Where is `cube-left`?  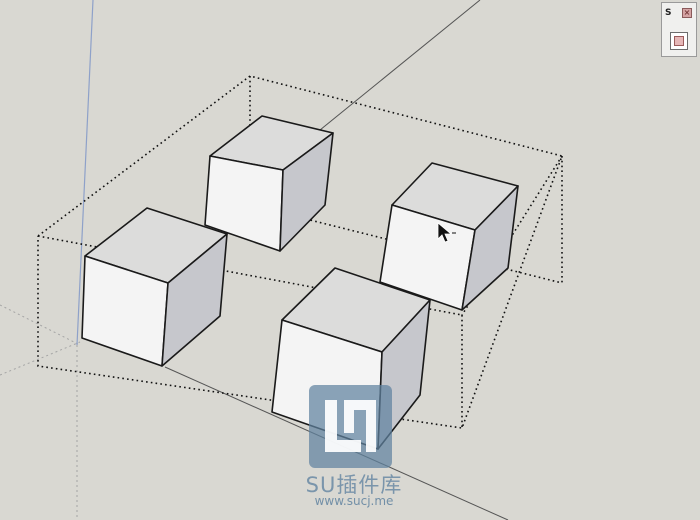
cube-left is located at coordinates (154, 287).